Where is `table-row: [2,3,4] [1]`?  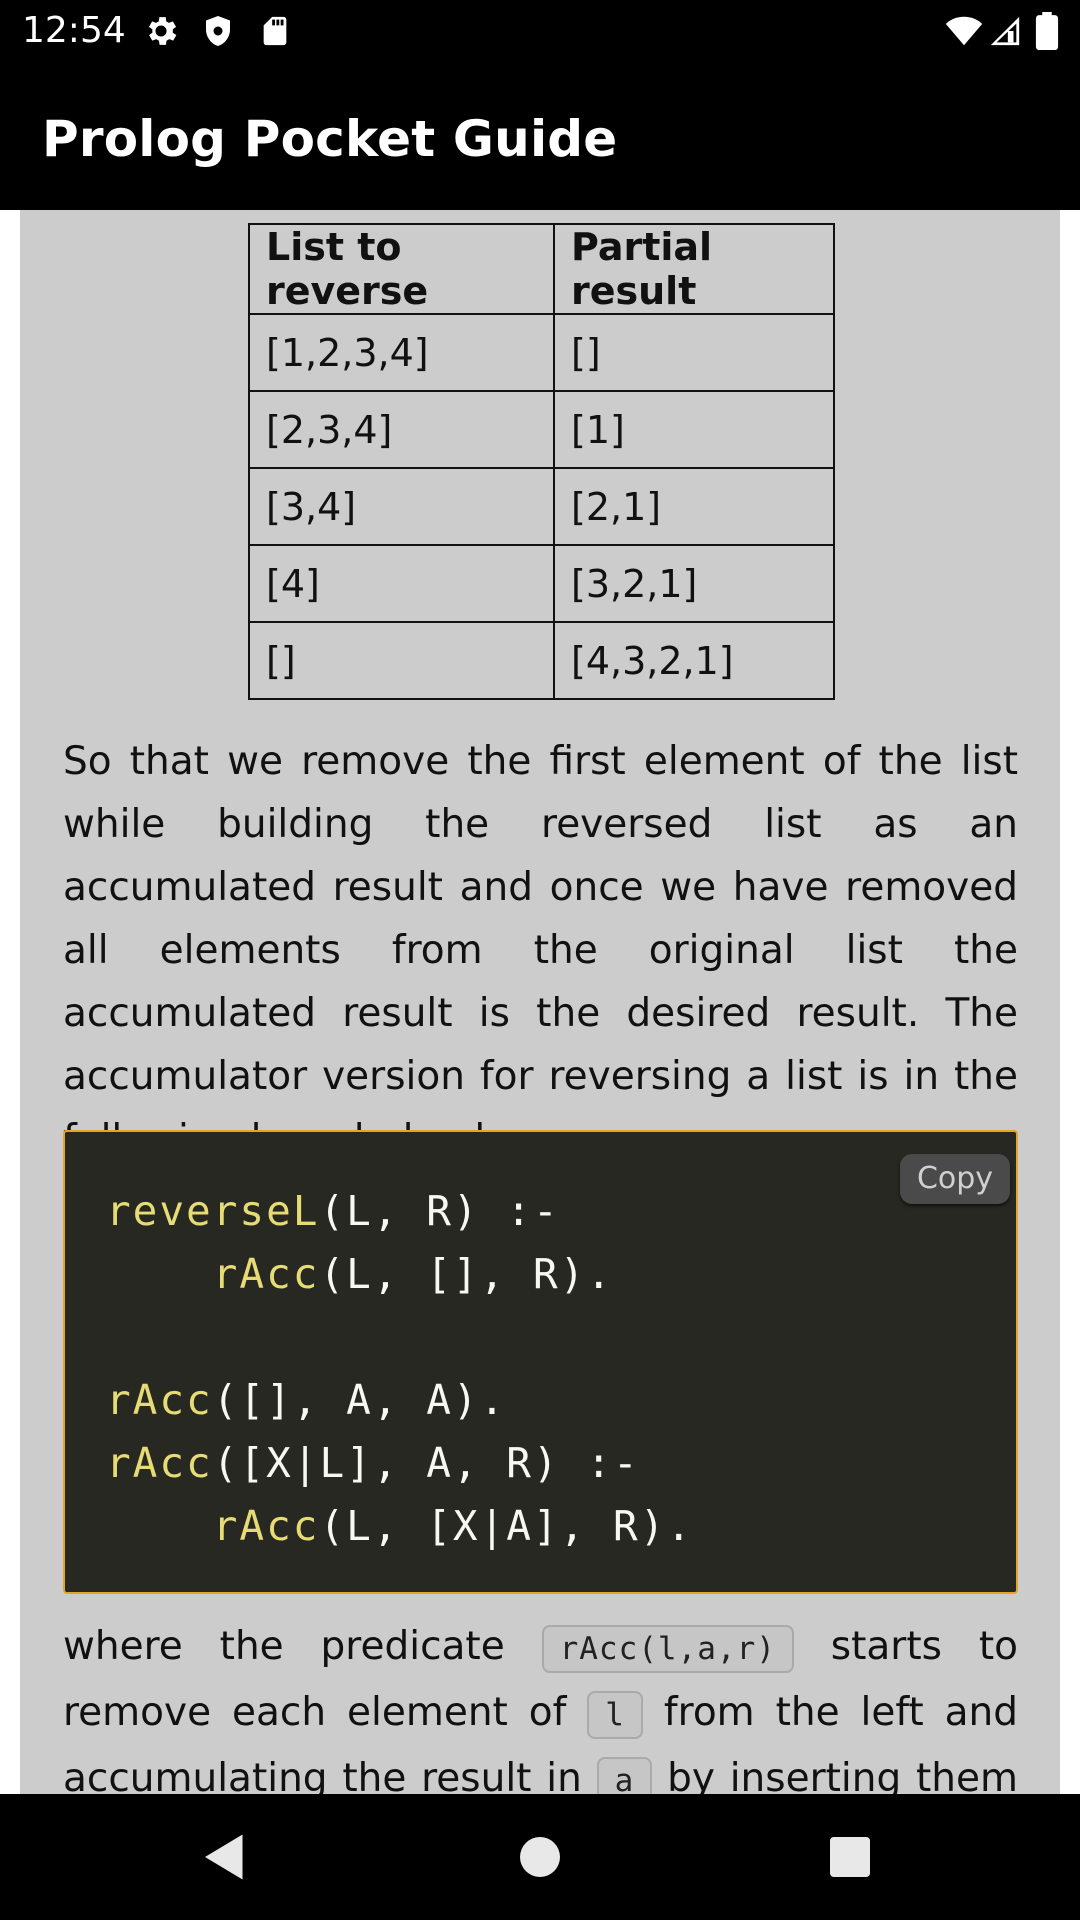 table-row: [2,3,4] [1] is located at coordinates (541, 429).